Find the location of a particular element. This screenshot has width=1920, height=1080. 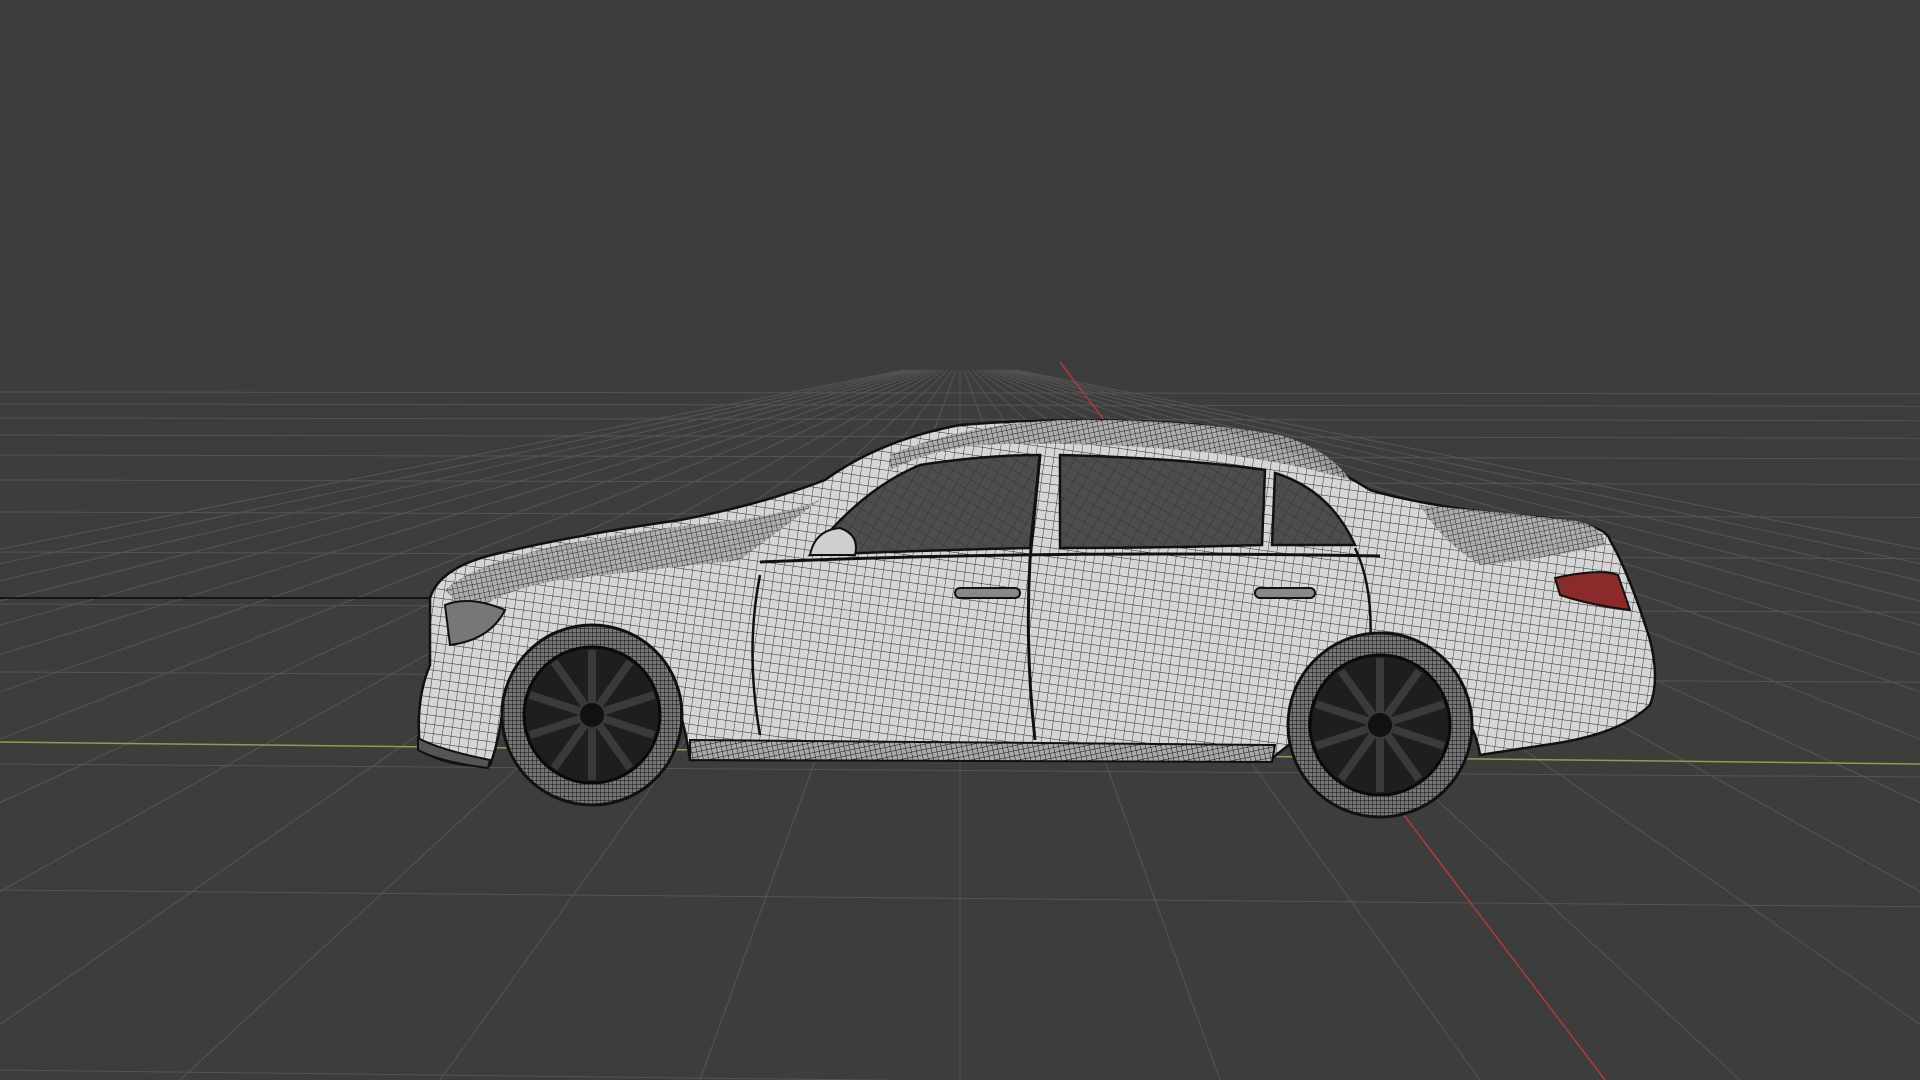

front-wheel is located at coordinates (592, 715).